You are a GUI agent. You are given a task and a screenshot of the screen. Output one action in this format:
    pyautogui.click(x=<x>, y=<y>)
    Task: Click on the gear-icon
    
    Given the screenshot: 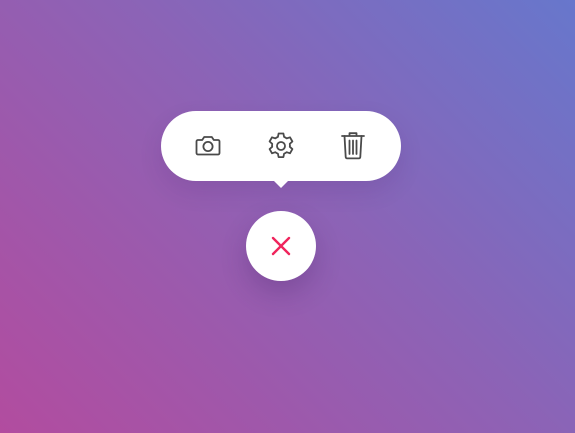 What is the action you would take?
    pyautogui.click(x=281, y=145)
    